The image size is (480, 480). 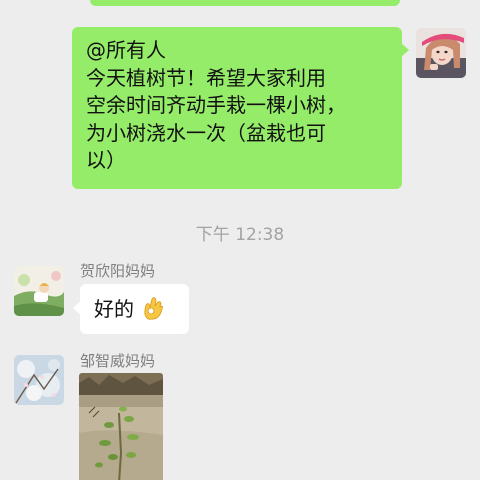 What do you see at coordinates (245, 3) in the screenshot?
I see `previous-message-bubble` at bounding box center [245, 3].